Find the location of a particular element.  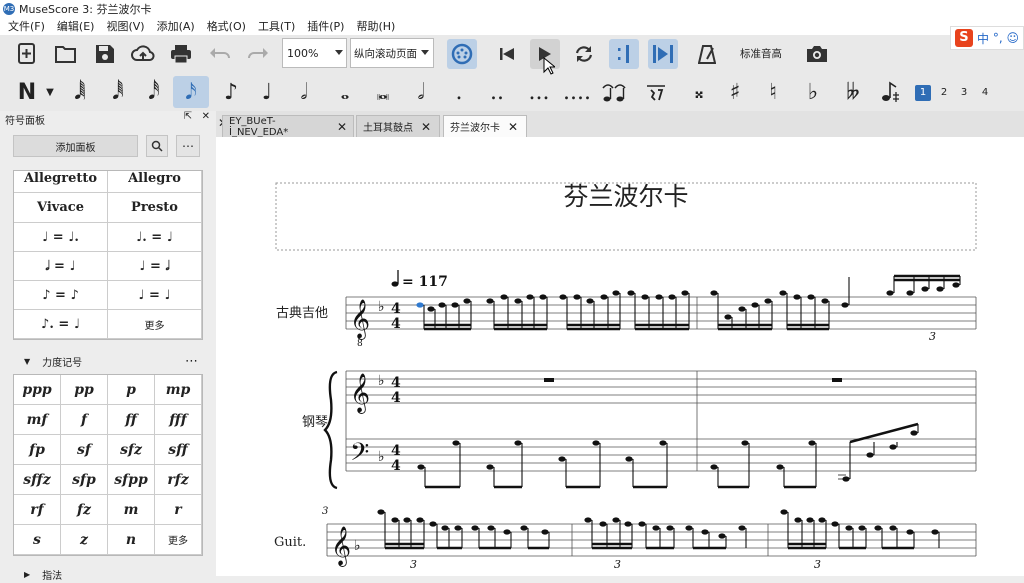

dynamic-rfz: rfz is located at coordinates (178, 480).